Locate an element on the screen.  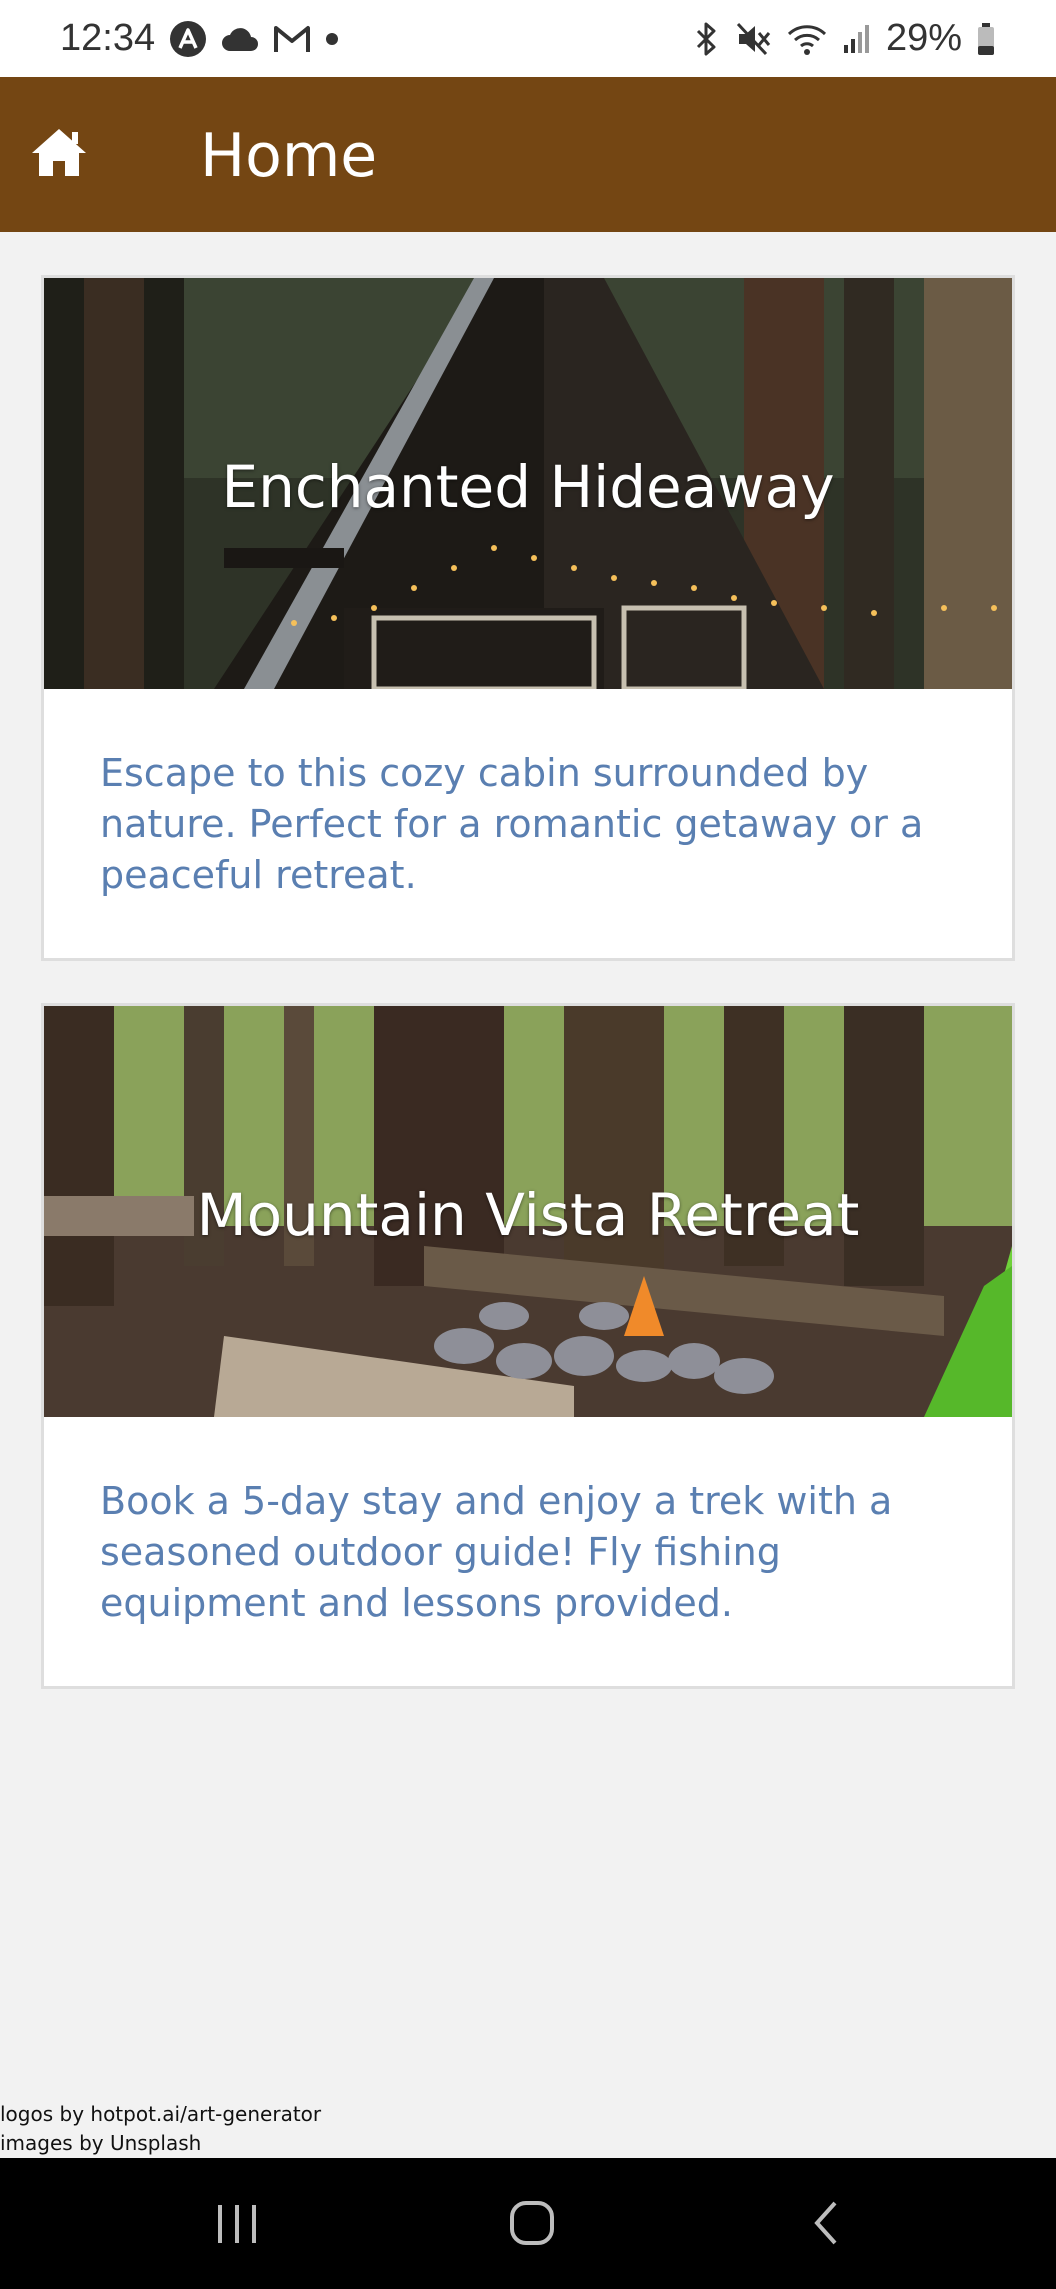
recent-apps-icon is located at coordinates (237, 2223).